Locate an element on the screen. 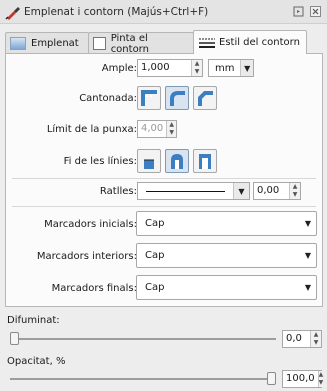  blur-slider-handle is located at coordinates (14, 338).